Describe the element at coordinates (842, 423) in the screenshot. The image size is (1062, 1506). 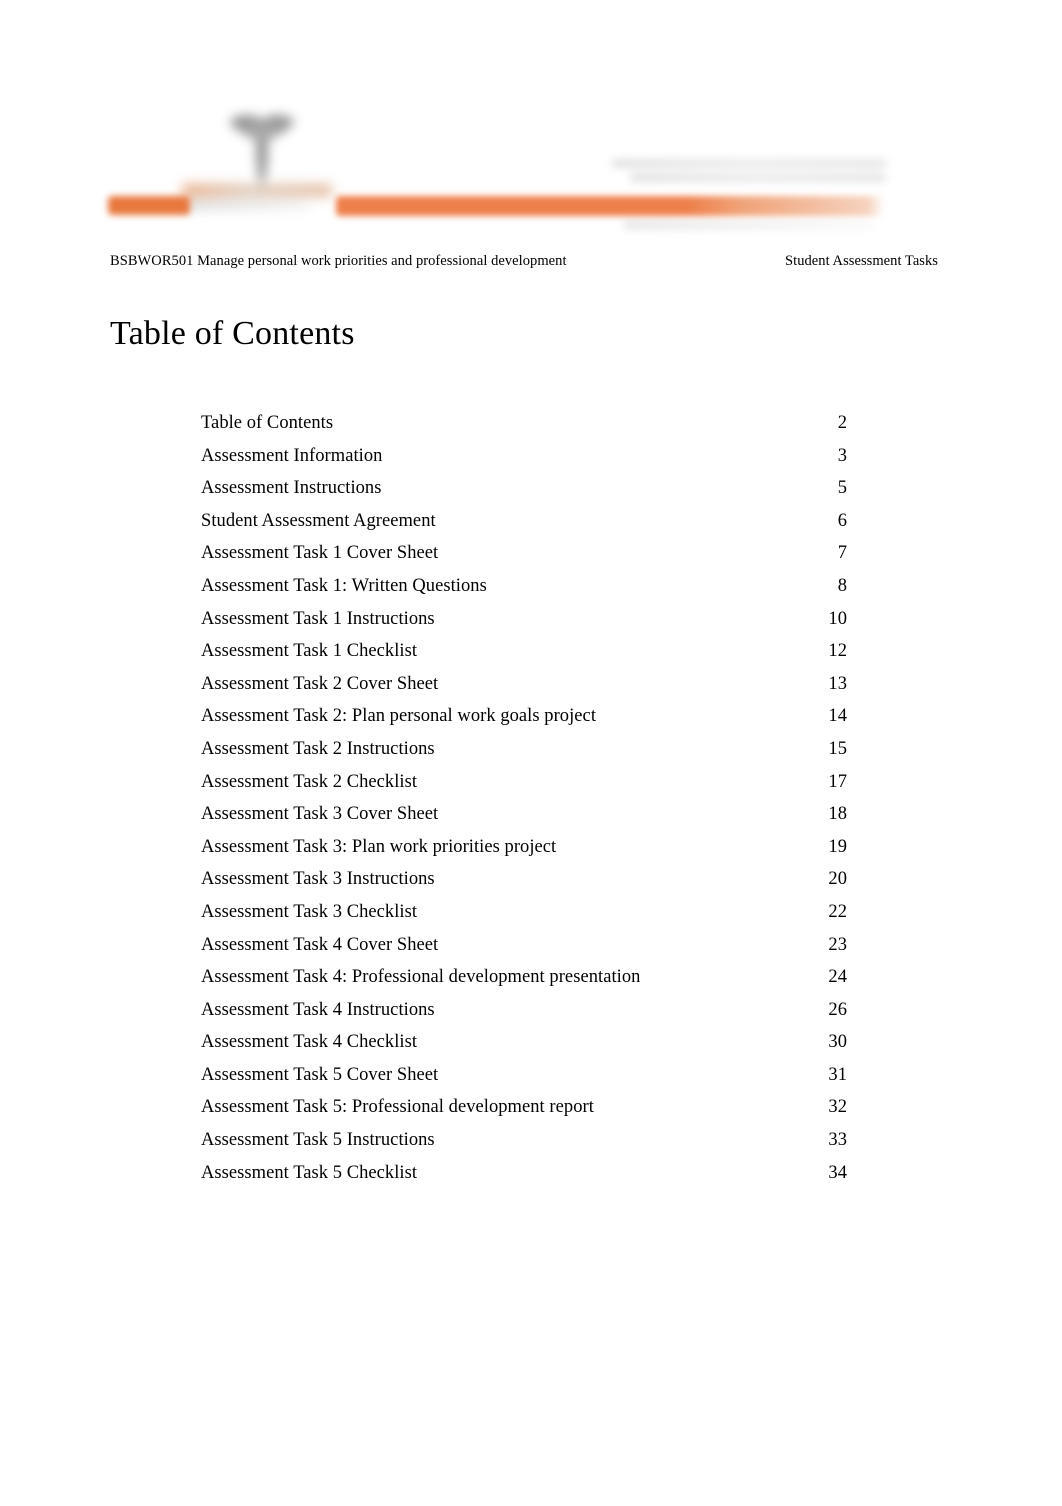
I see `toc-entry-page-number: 2` at that location.